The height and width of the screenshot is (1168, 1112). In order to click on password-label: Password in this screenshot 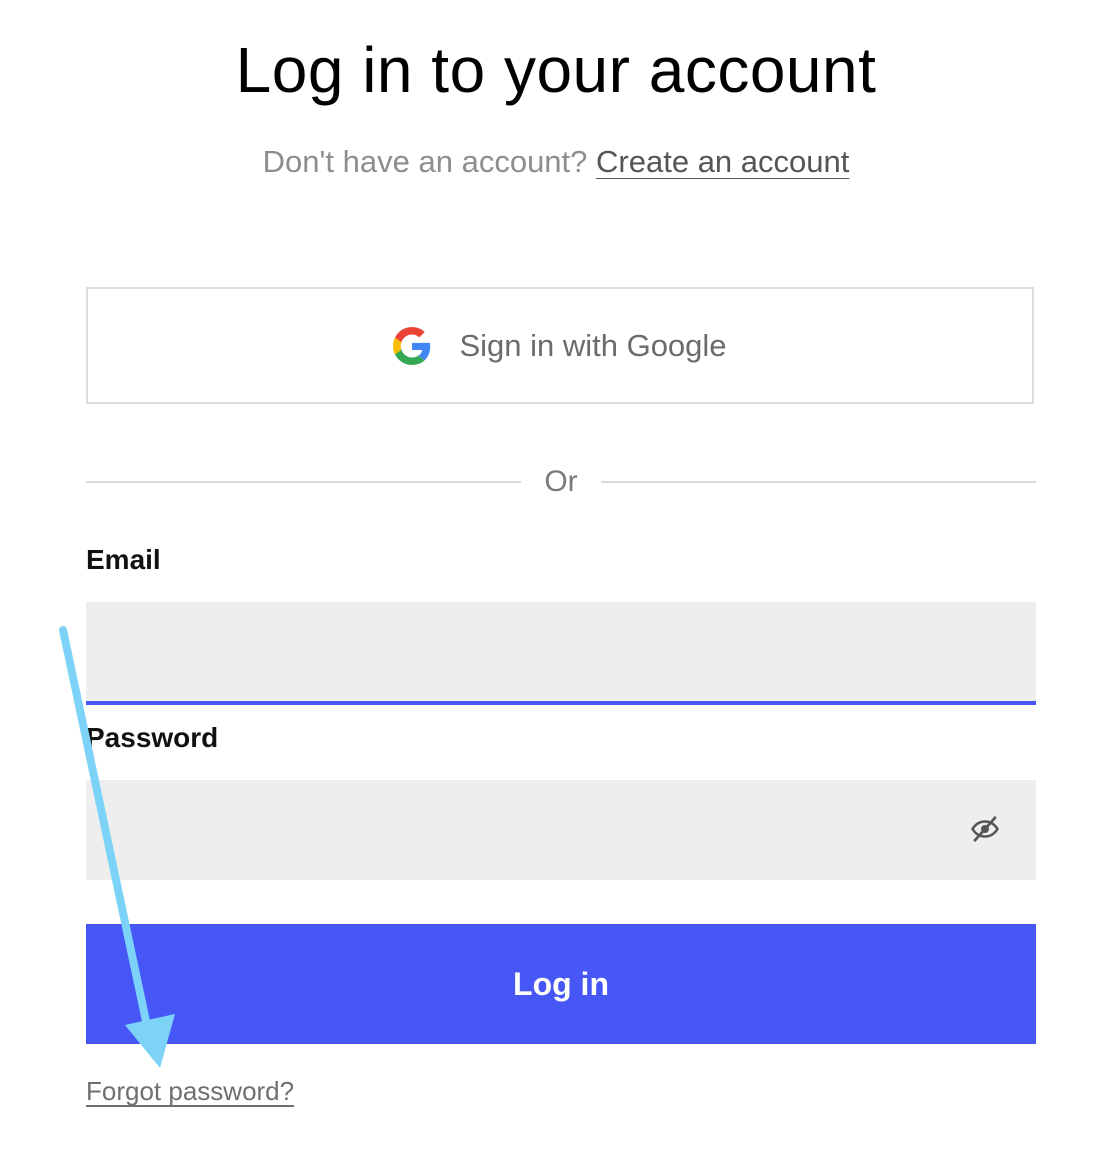, I will do `click(152, 737)`.